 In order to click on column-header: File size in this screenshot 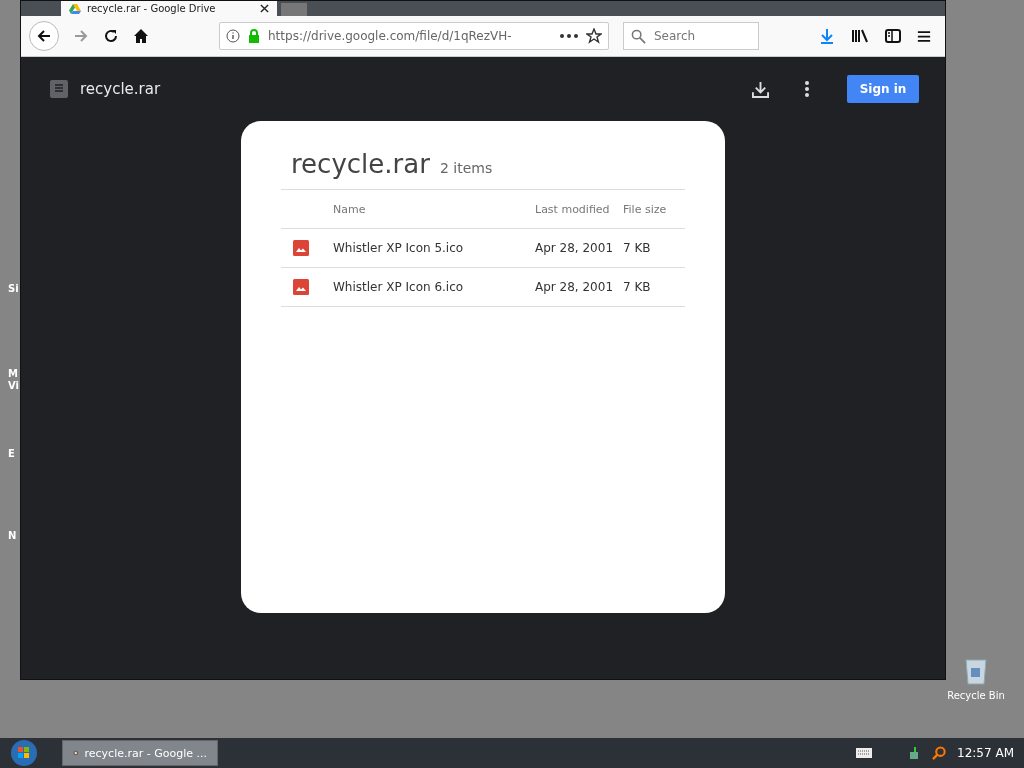, I will do `click(645, 209)`.